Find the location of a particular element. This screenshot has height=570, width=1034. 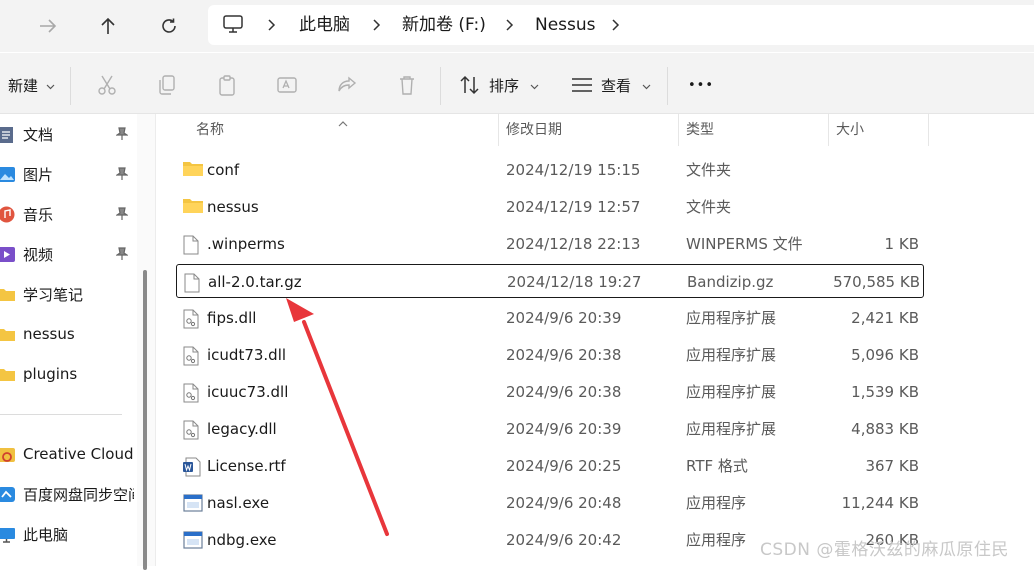

forward-button is located at coordinates (48, 26).